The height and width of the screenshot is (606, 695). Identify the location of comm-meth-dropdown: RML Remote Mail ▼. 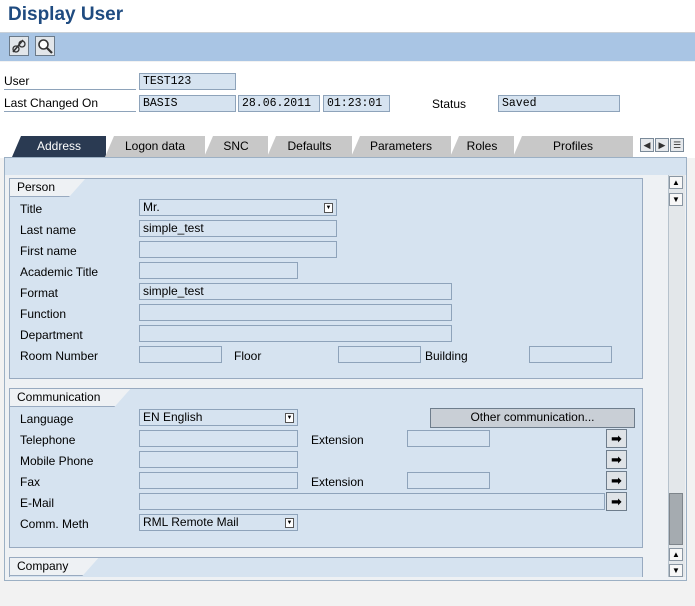
(218, 522).